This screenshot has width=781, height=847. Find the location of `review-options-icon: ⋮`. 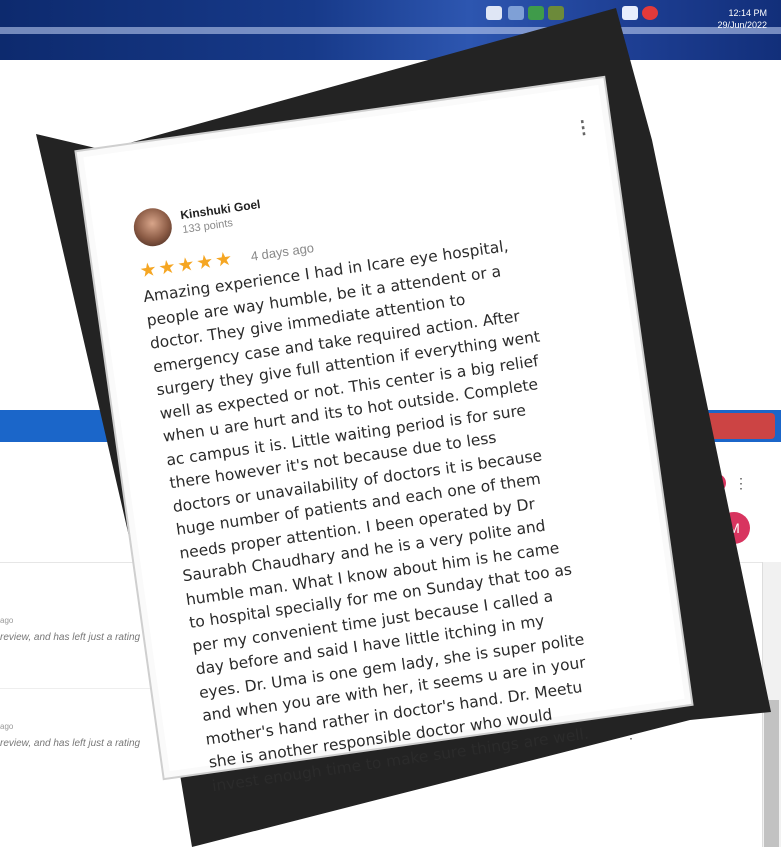

review-options-icon: ⋮ is located at coordinates (583, 127).